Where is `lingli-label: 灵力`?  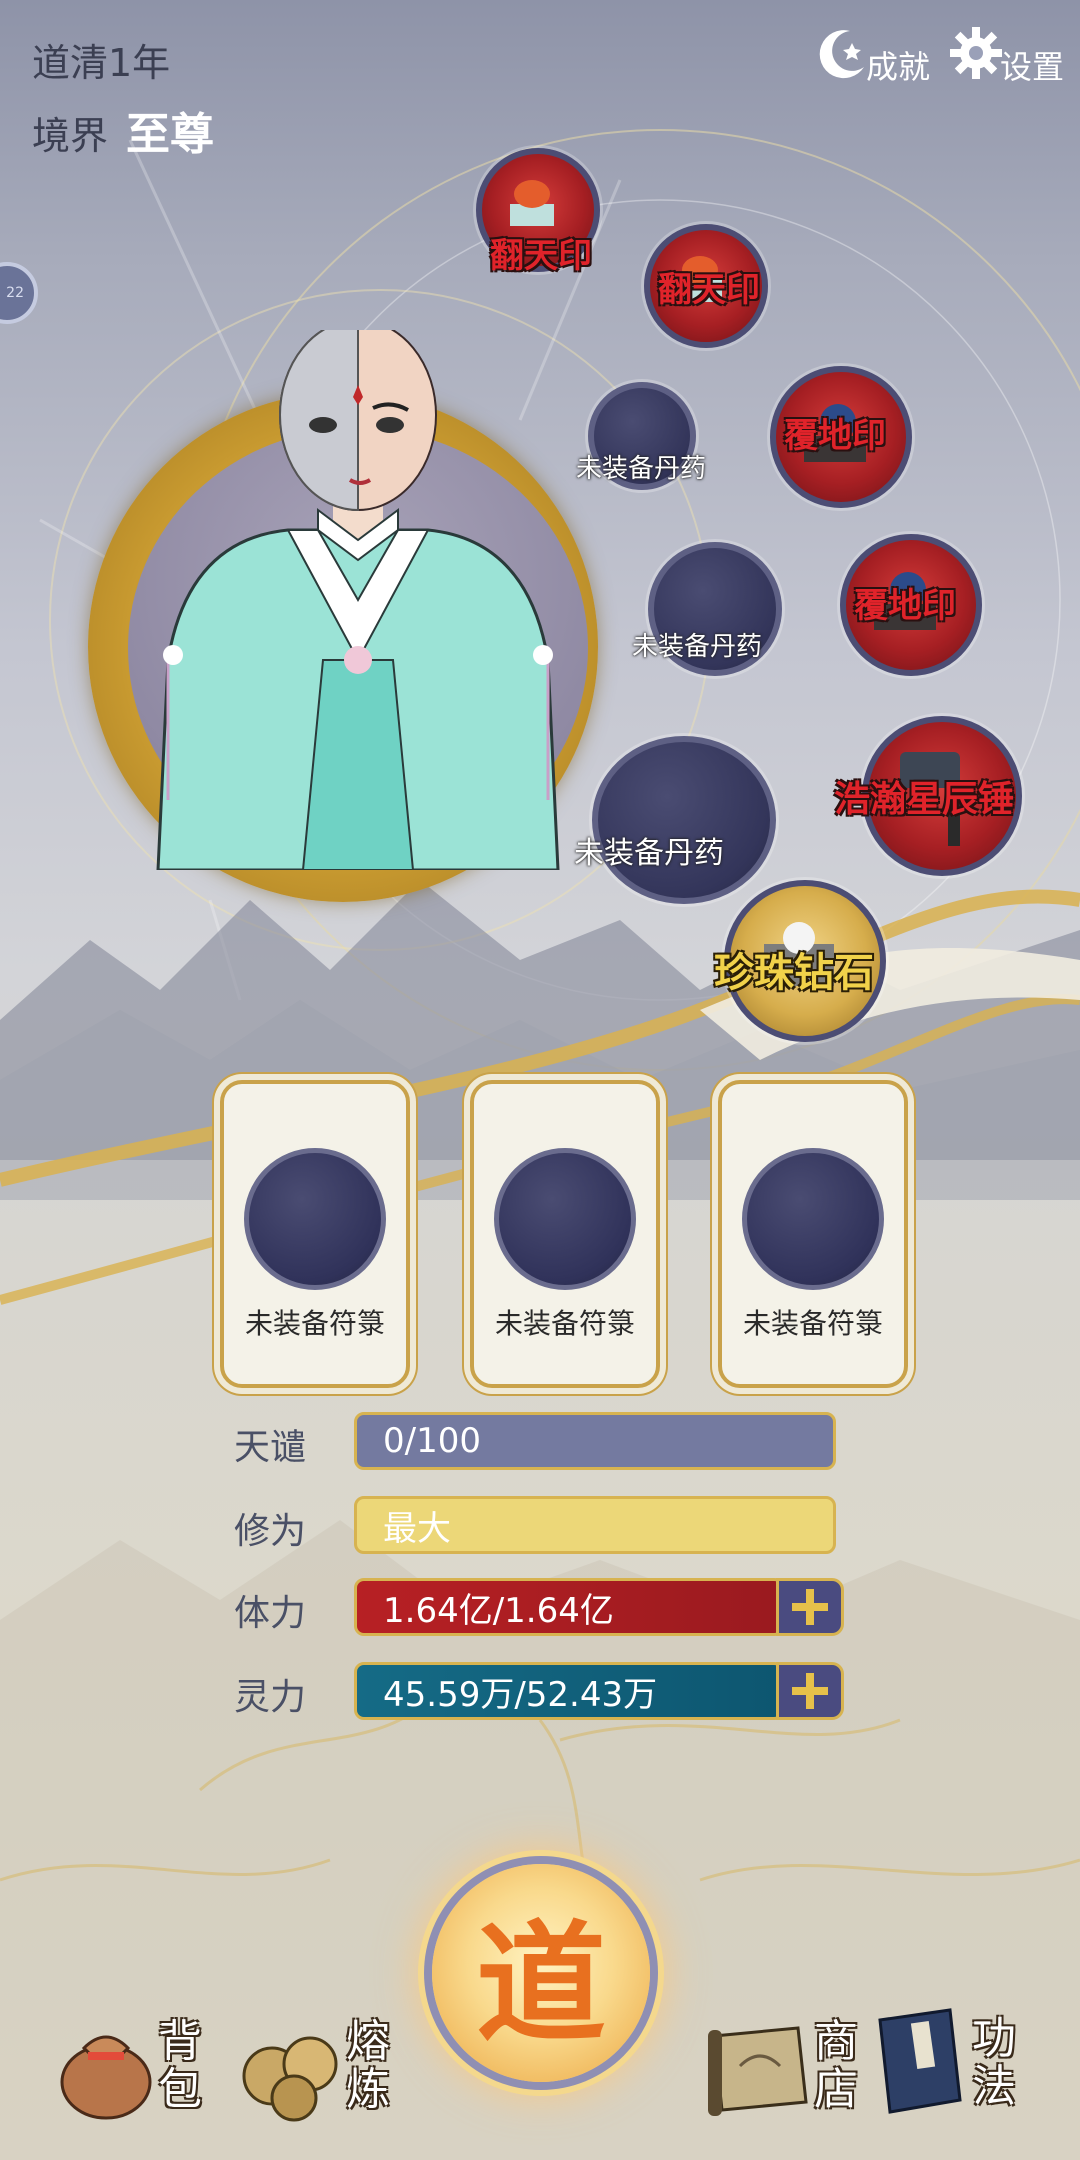
lingli-label: 灵力 is located at coordinates (270, 1697).